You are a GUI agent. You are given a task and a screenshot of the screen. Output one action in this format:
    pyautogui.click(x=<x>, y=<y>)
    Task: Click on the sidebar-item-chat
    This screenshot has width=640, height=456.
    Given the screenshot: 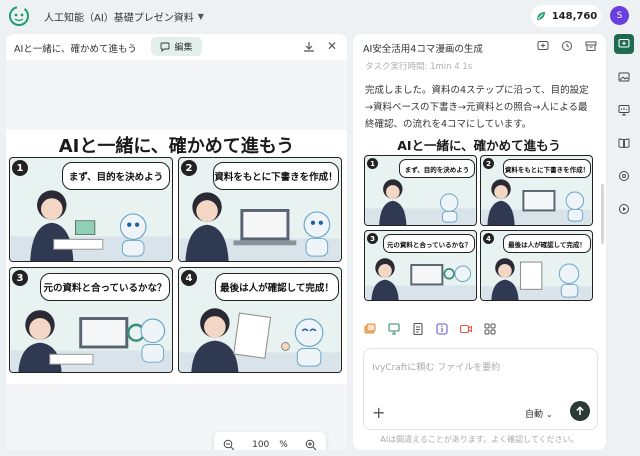 What is the action you would take?
    pyautogui.click(x=624, y=44)
    